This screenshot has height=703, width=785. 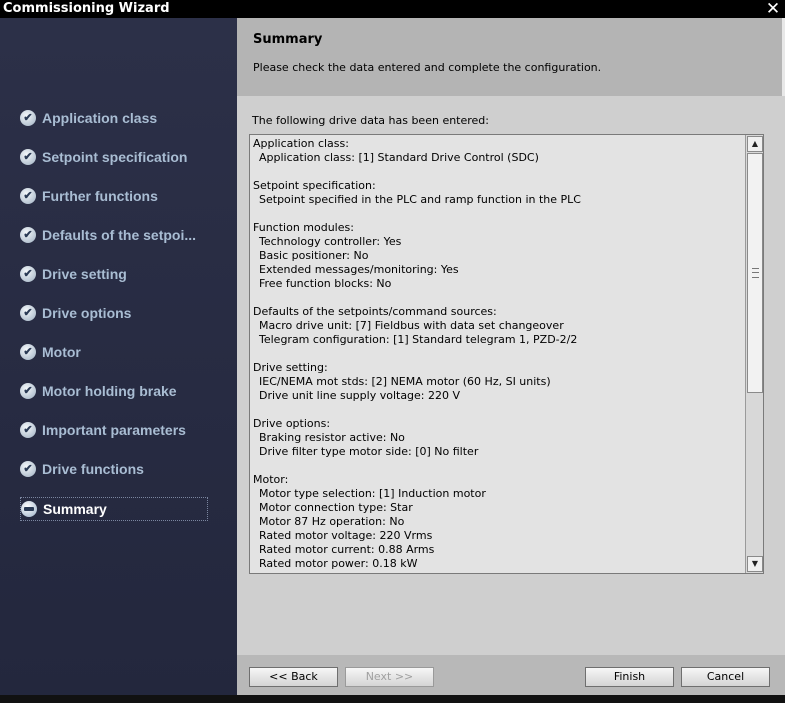 What do you see at coordinates (86, 8) in the screenshot?
I see `window-title: Commissioning Wizard` at bounding box center [86, 8].